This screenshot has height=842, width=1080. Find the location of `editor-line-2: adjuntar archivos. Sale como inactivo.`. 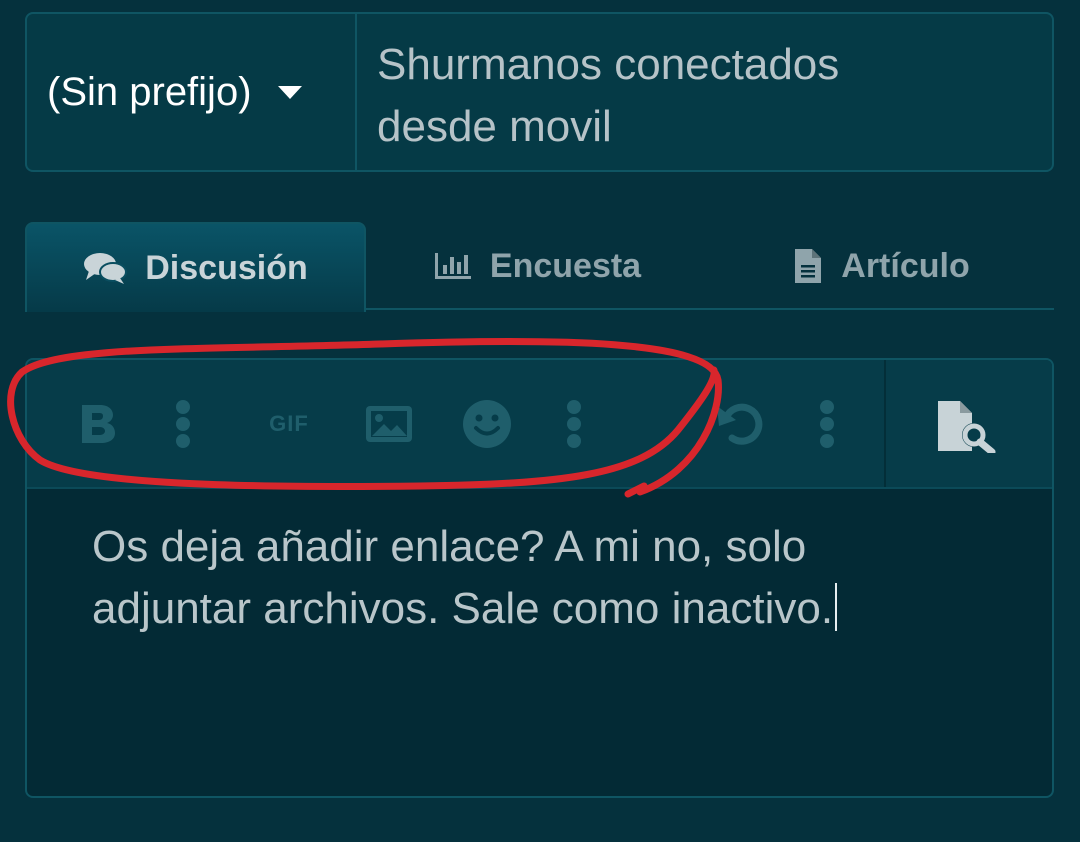

editor-line-2: adjuntar archivos. Sale como inactivo. is located at coordinates (542, 609).